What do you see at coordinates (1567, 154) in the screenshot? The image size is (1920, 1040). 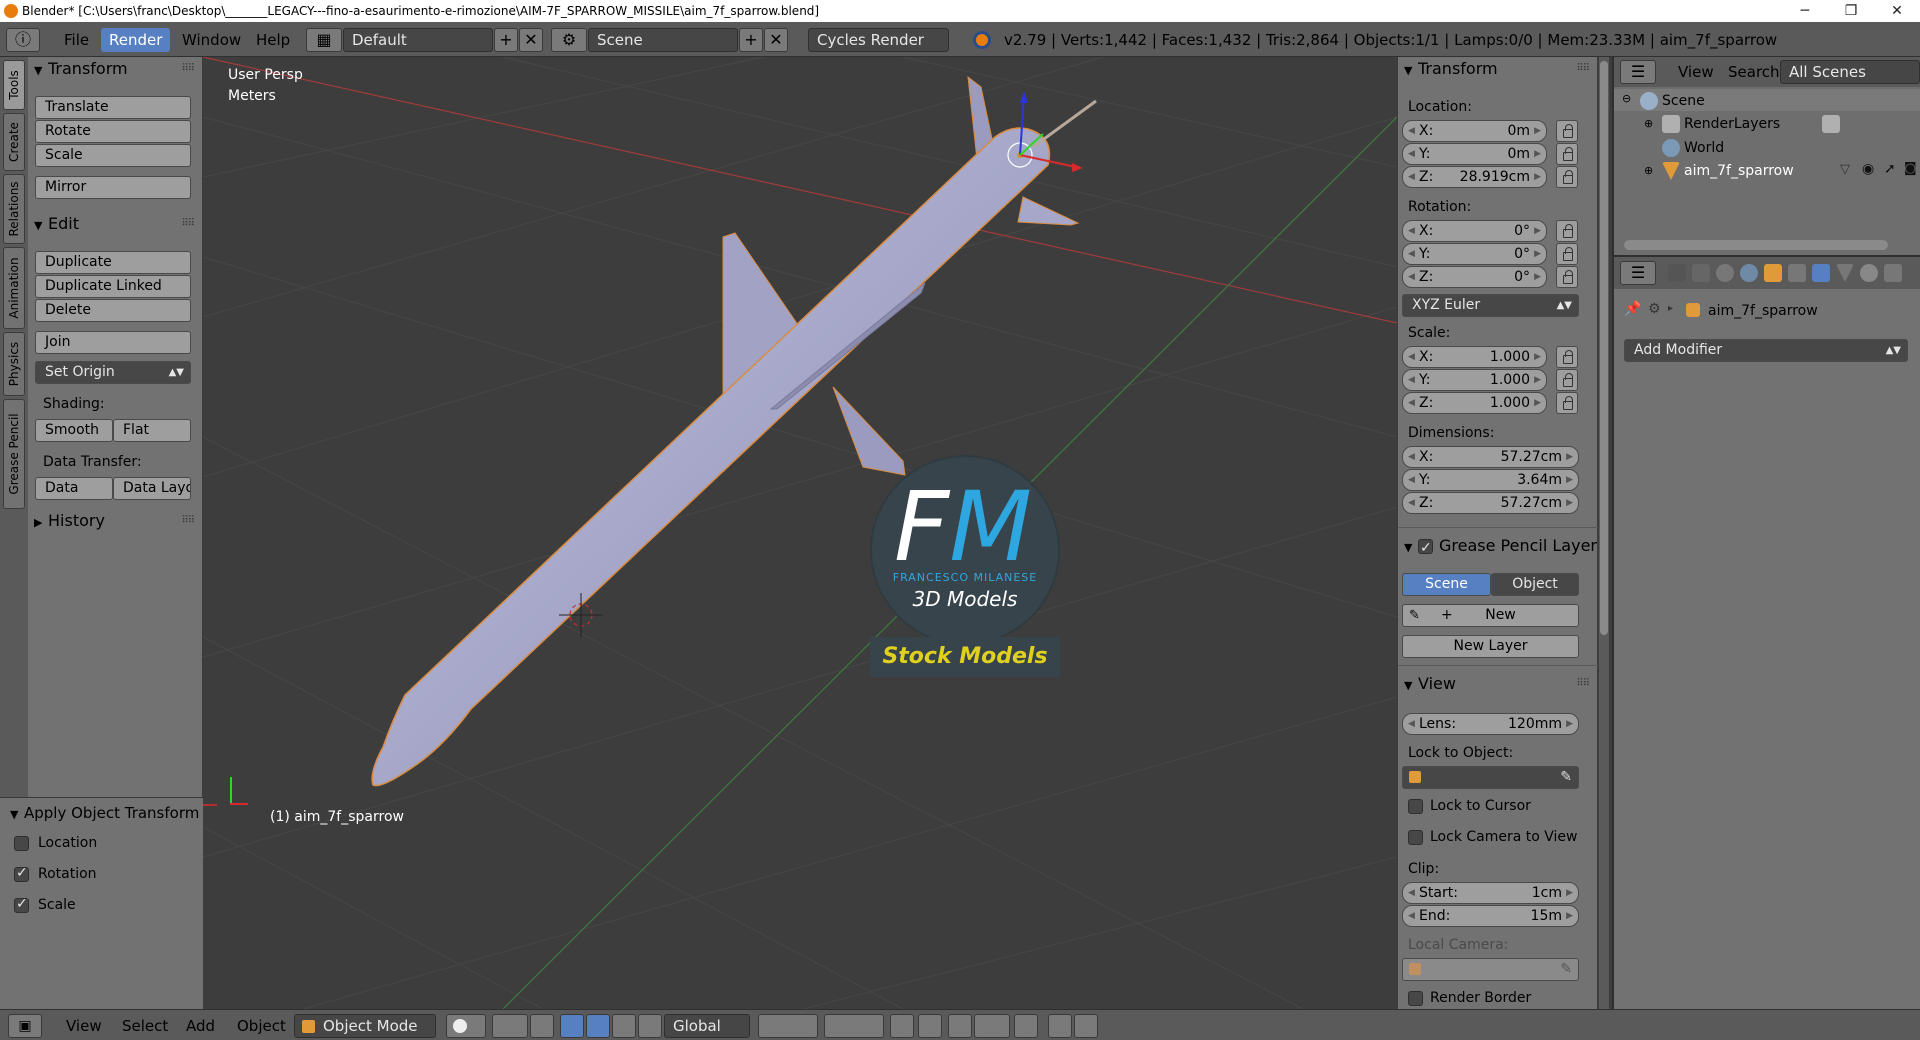 I see `lock-location-y-icon` at bounding box center [1567, 154].